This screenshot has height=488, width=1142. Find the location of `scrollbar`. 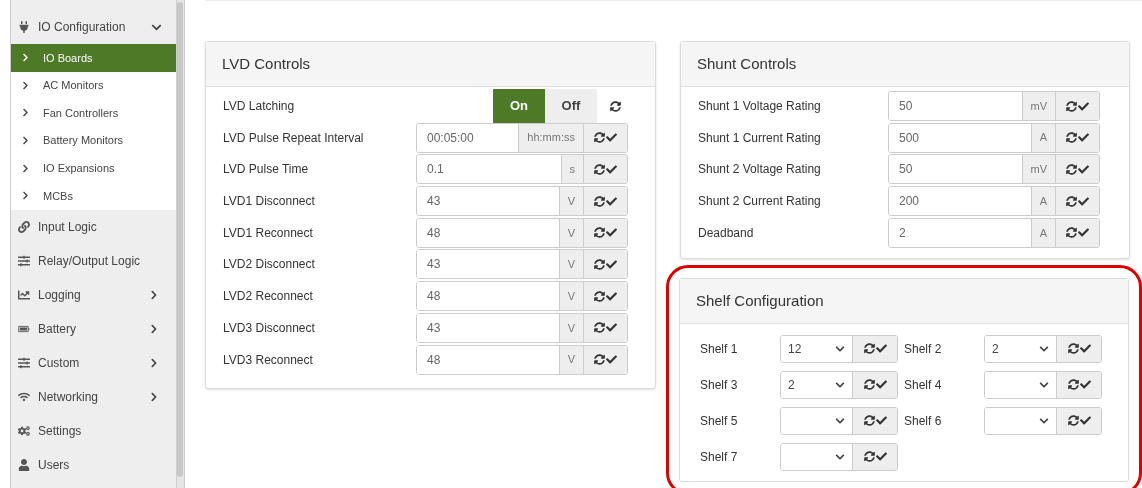

scrollbar is located at coordinates (180, 244).